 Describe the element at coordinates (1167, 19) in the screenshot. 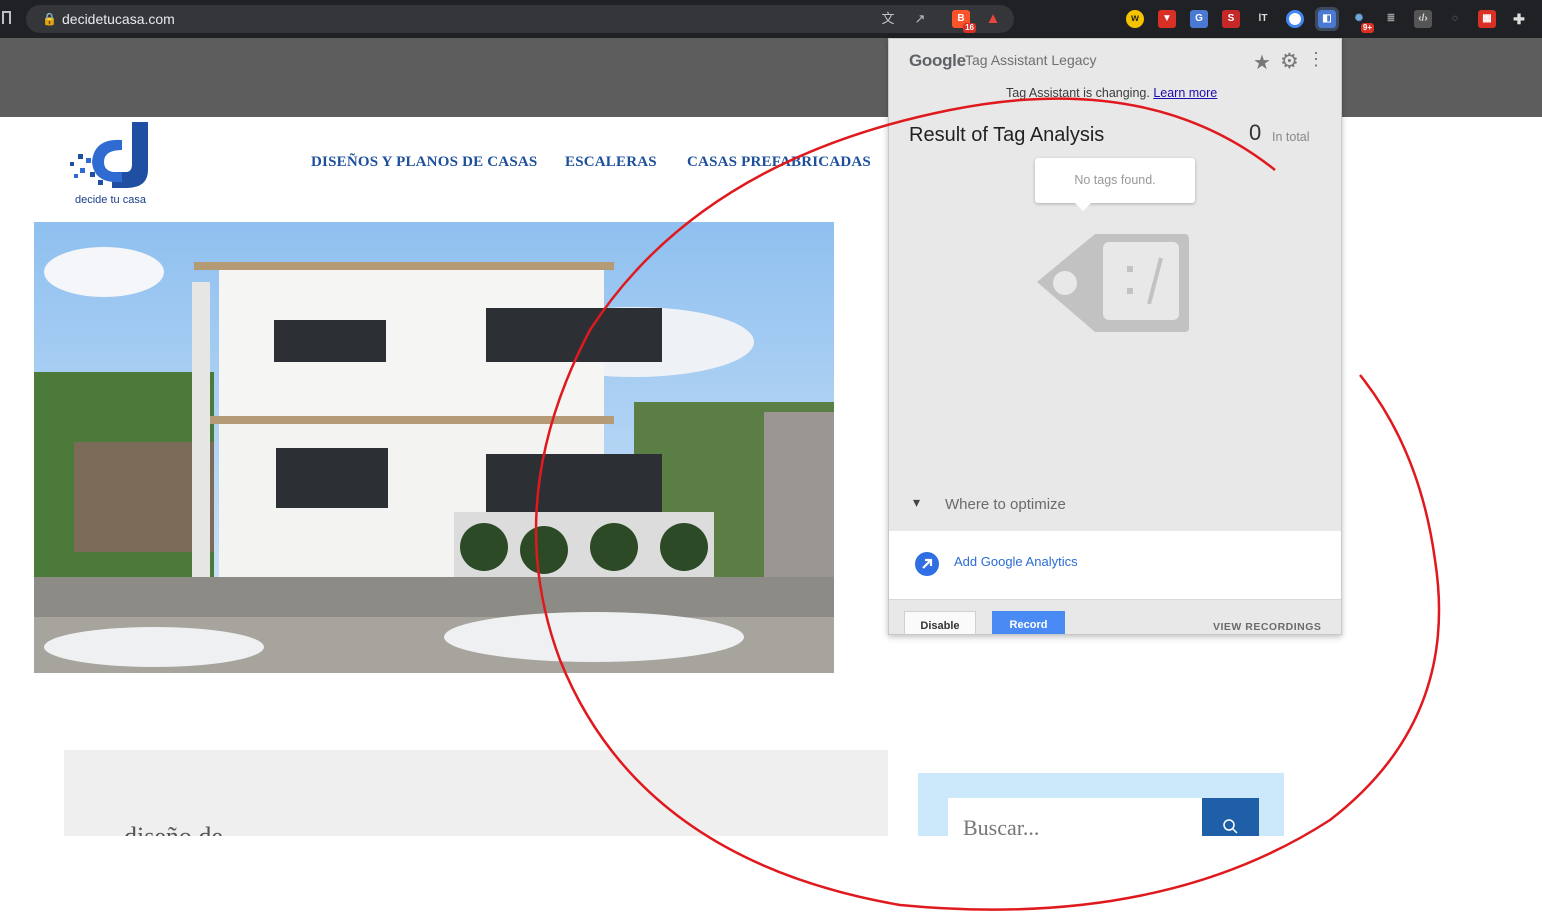

I see `extension-shield-icon: ▼` at that location.